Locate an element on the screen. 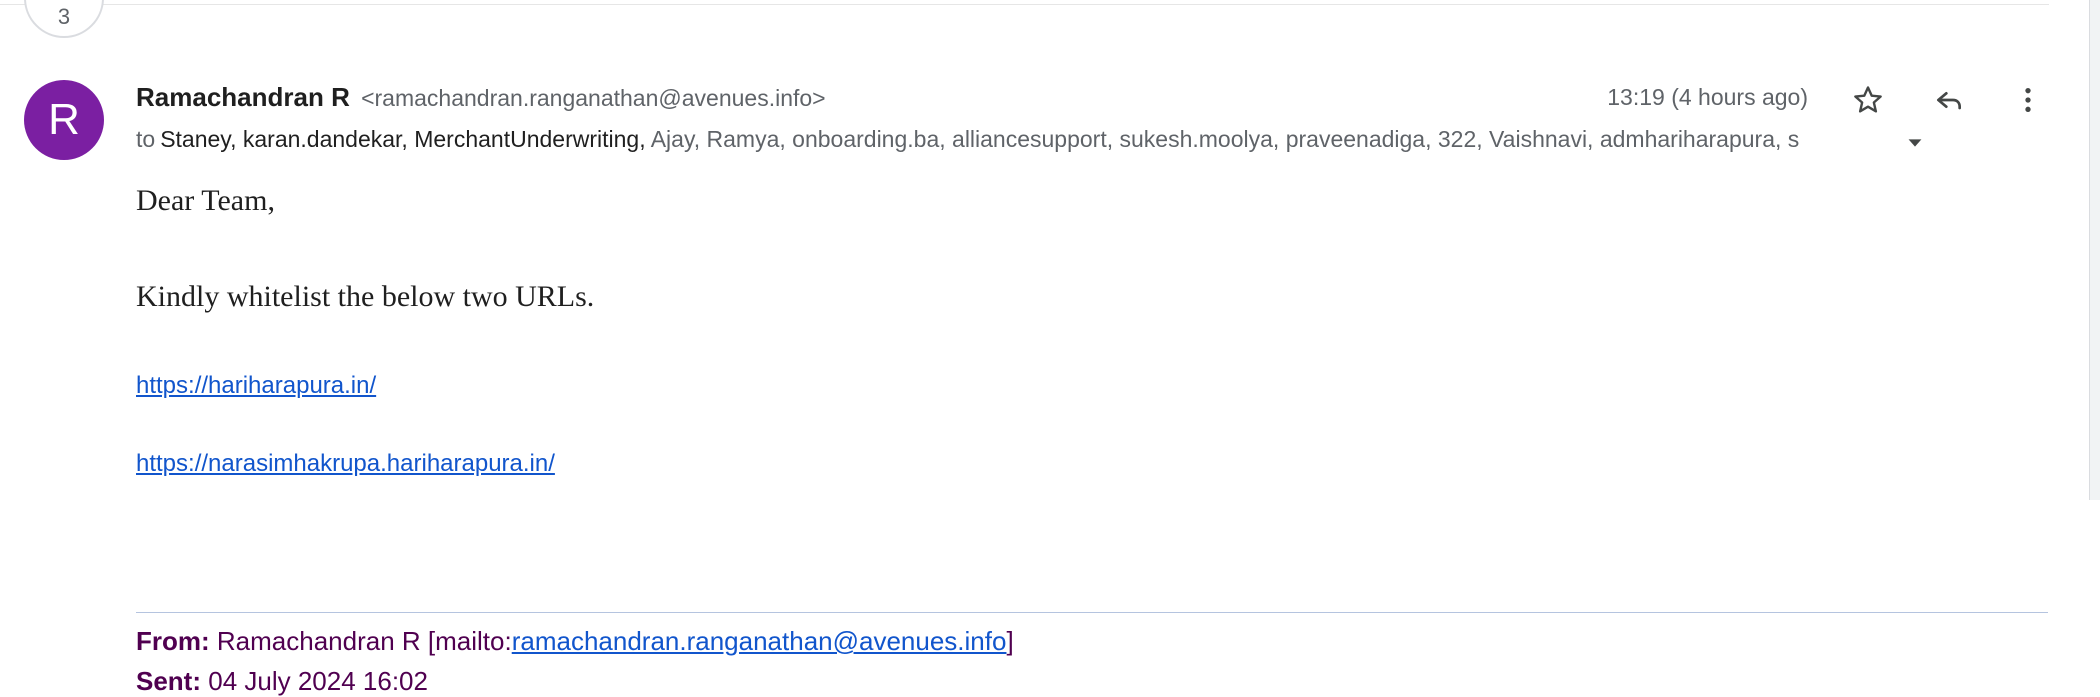  quoted-sent-label: Sent: is located at coordinates (168, 681).